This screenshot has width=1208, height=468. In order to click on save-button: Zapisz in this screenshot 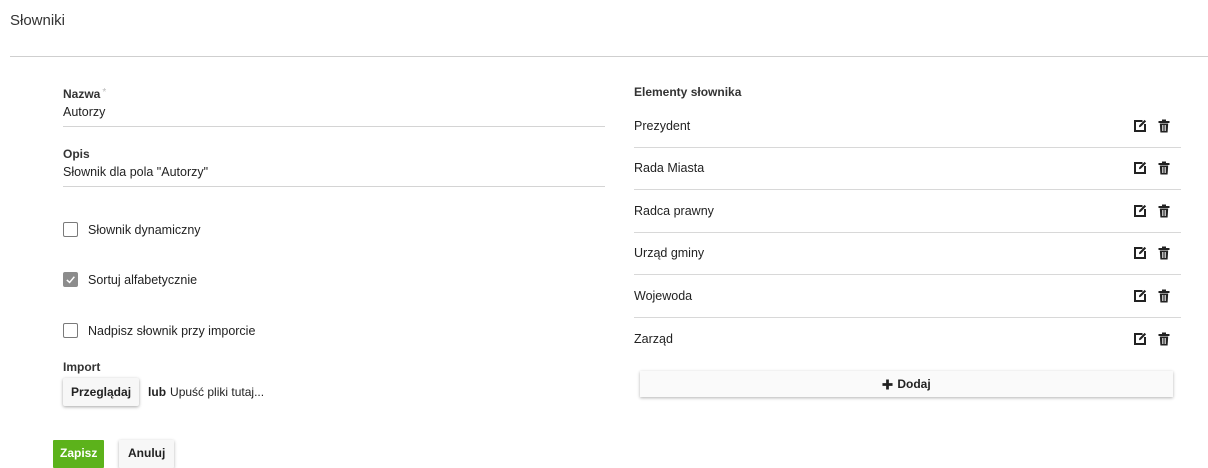, I will do `click(79, 454)`.